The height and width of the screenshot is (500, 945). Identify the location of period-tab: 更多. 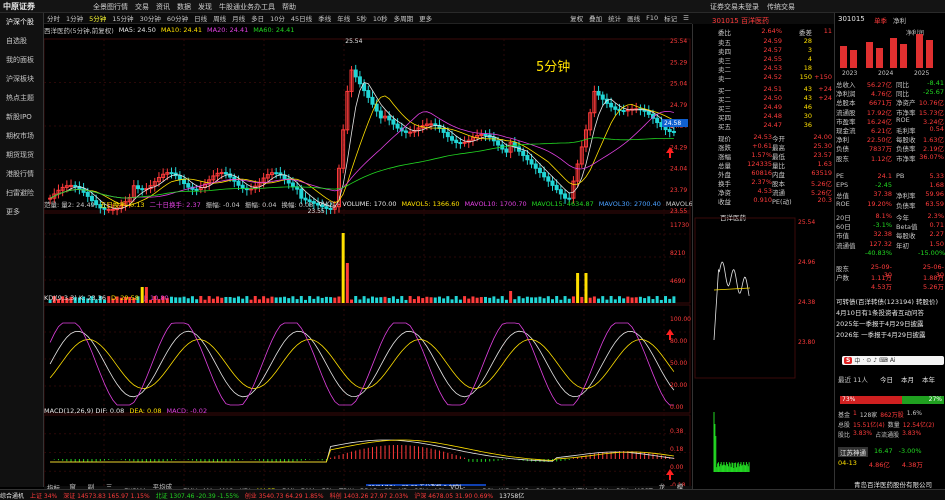
(425, 18).